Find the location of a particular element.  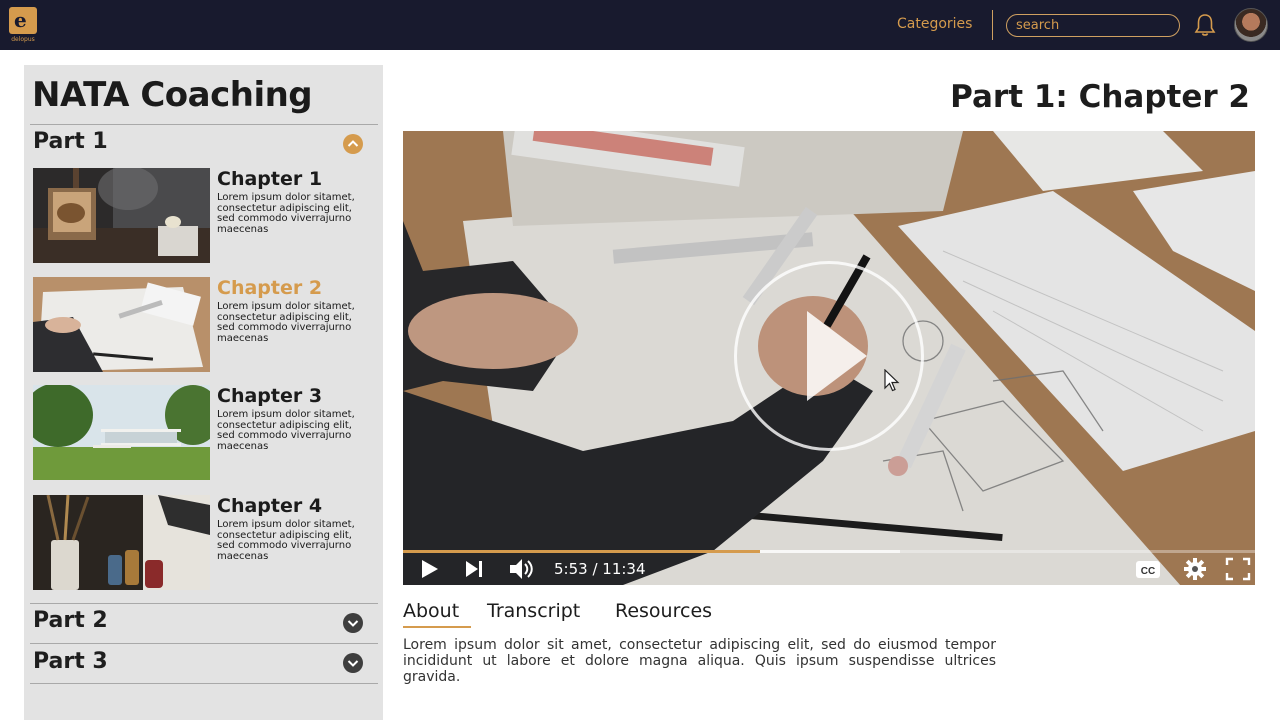

chevron-up-icon is located at coordinates (353, 144).